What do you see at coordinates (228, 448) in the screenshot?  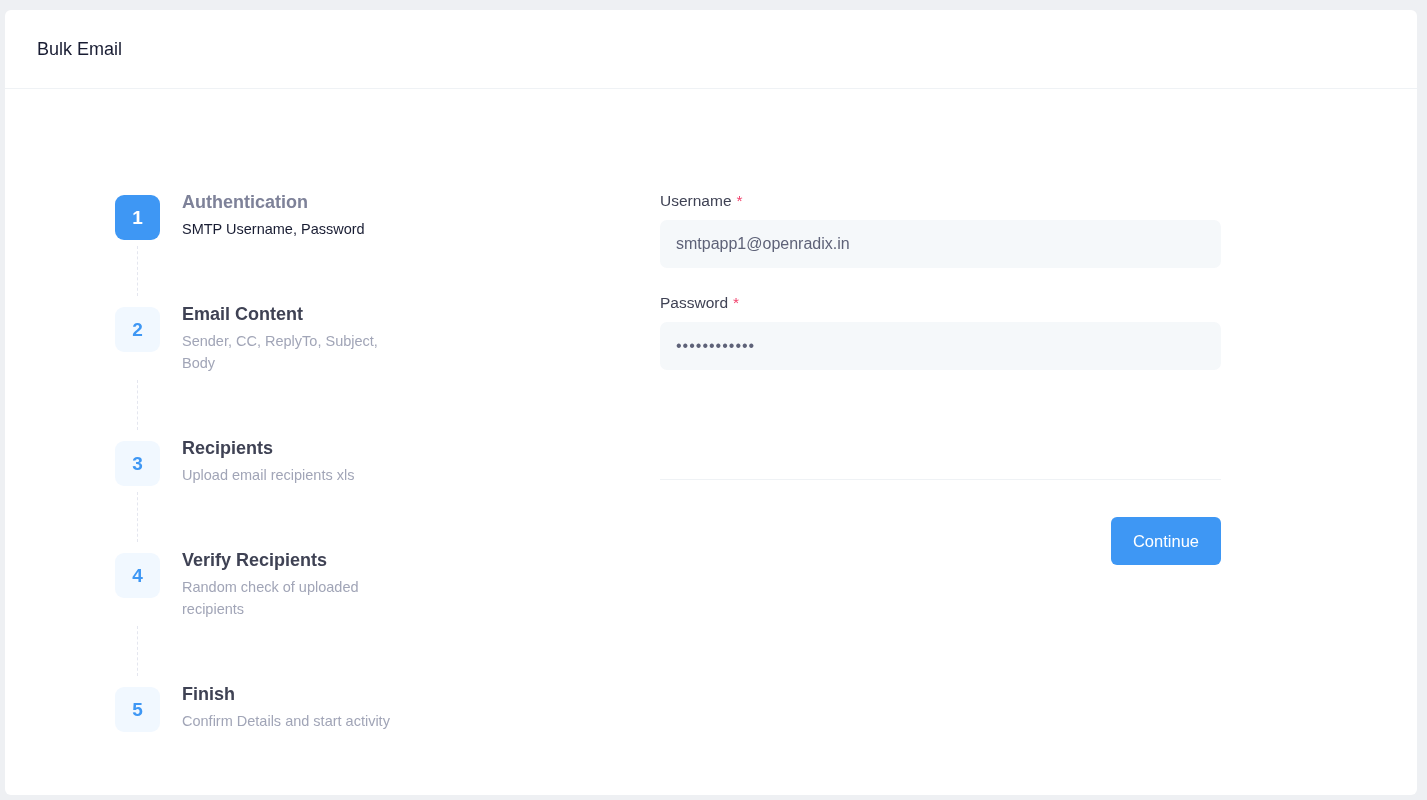 I see `step-title: Recipients` at bounding box center [228, 448].